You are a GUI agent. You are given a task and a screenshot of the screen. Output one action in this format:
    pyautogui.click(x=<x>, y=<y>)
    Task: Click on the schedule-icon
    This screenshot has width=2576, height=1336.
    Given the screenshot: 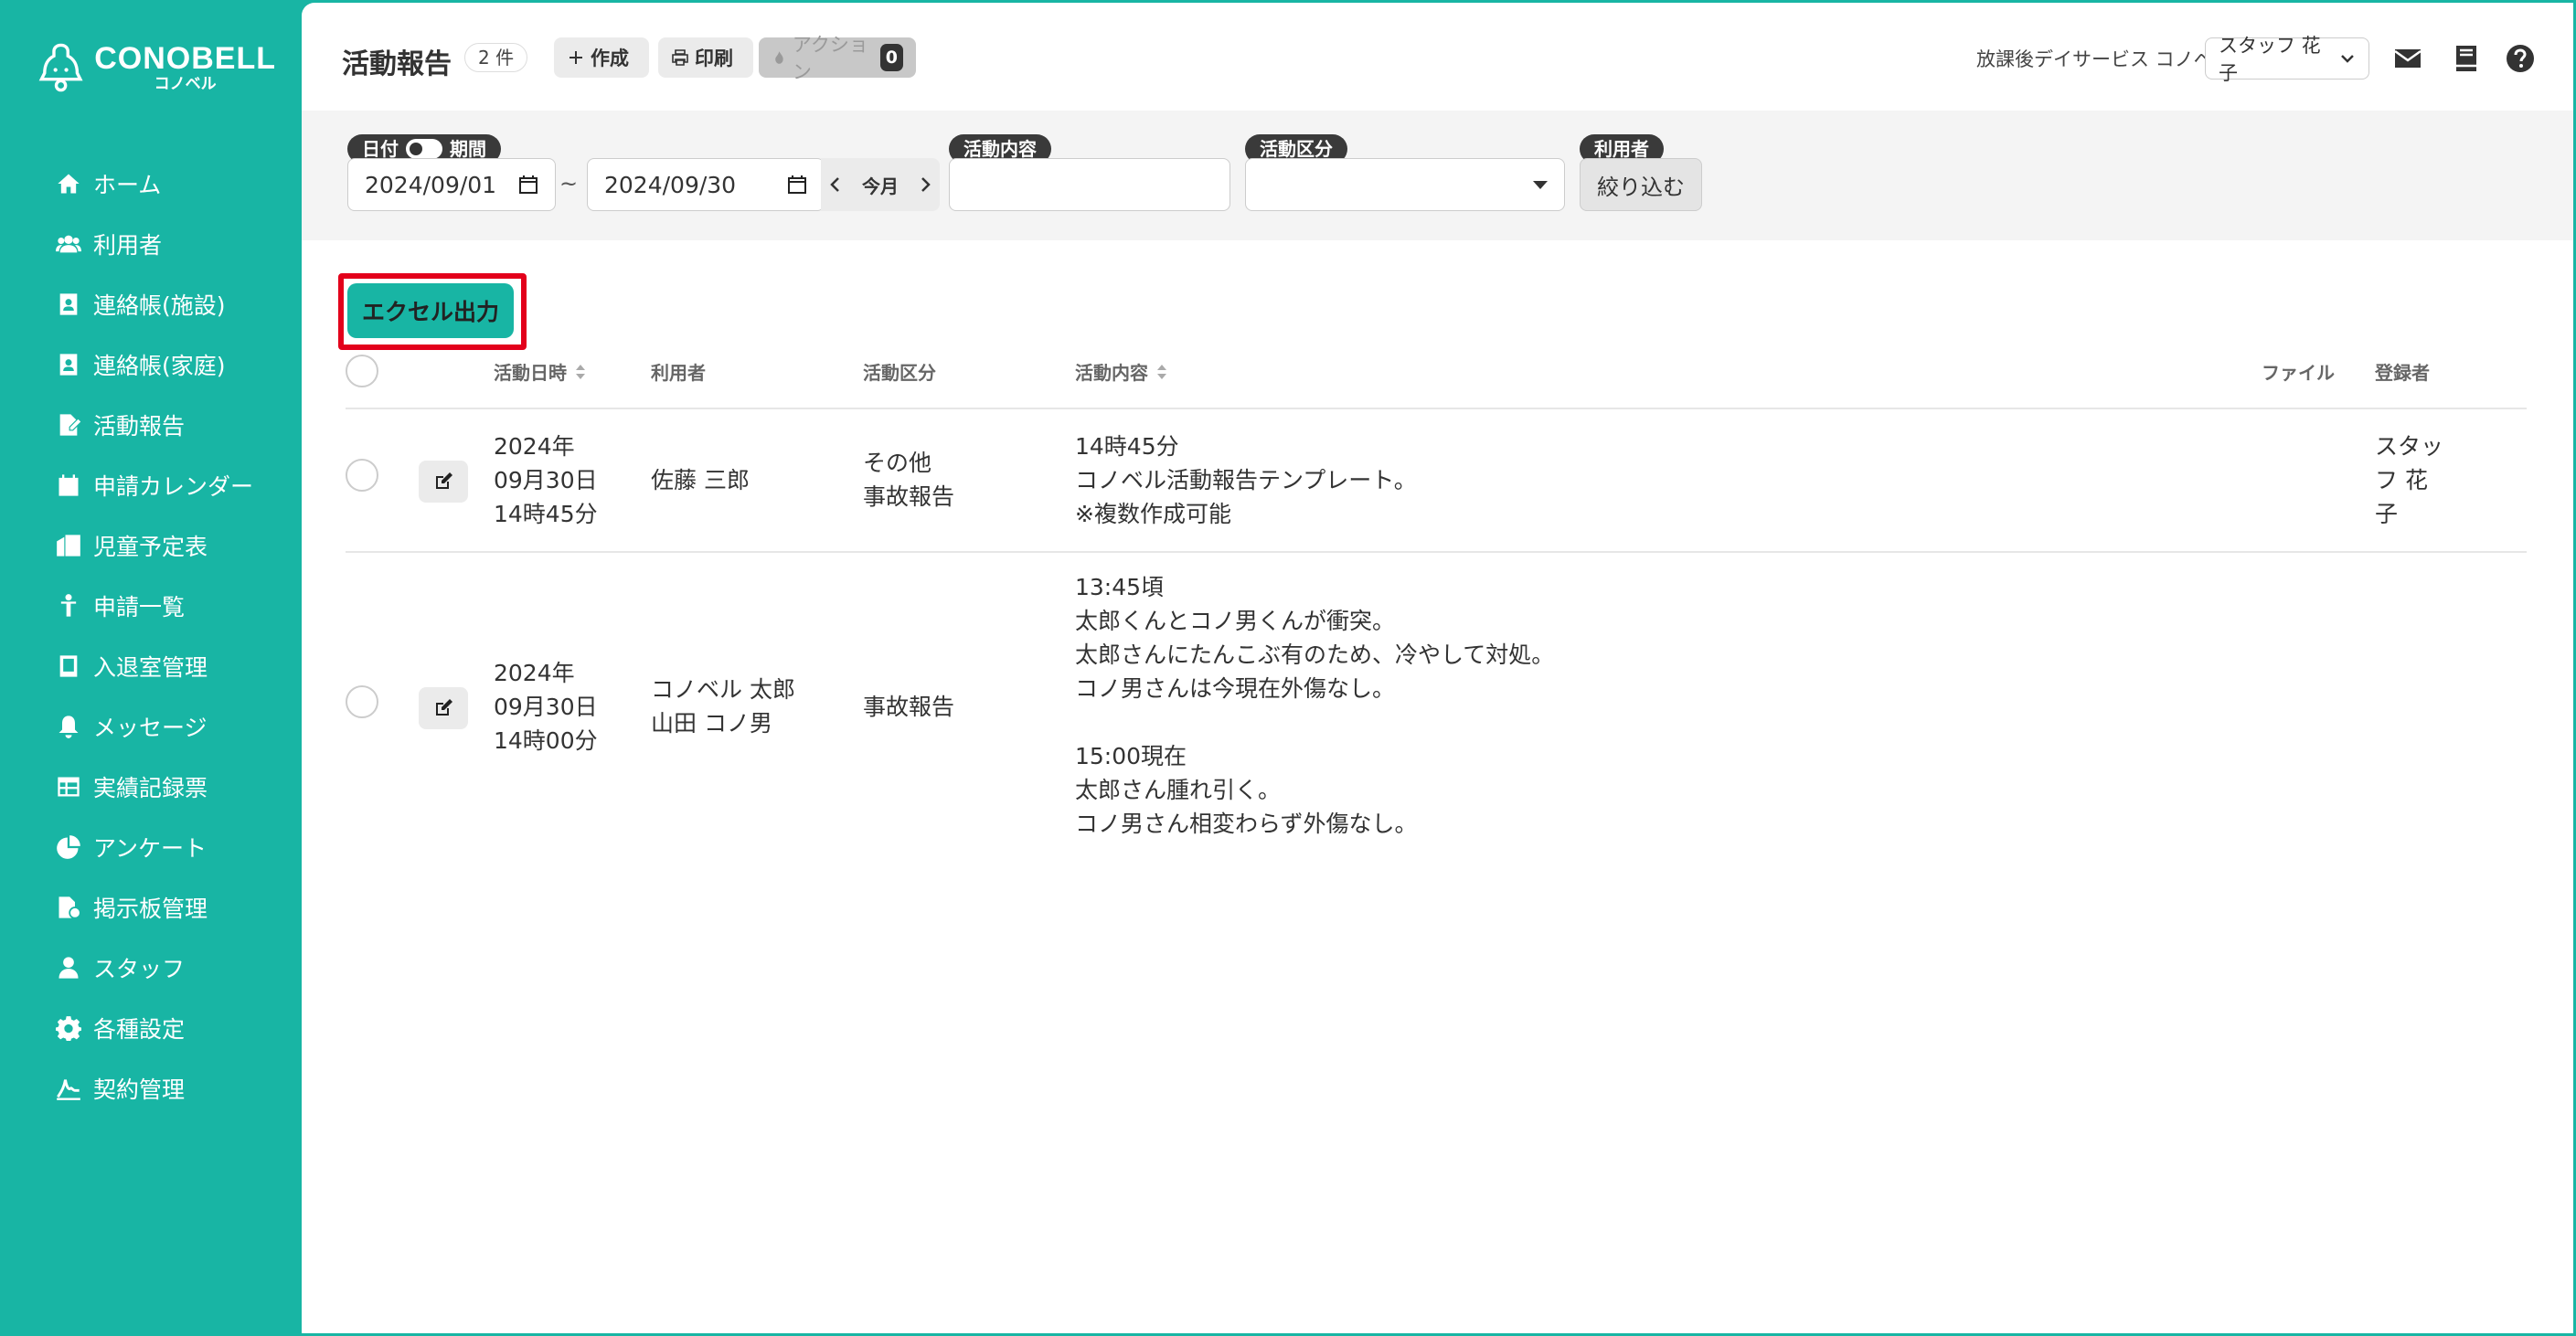 What is the action you would take?
    pyautogui.click(x=68, y=546)
    